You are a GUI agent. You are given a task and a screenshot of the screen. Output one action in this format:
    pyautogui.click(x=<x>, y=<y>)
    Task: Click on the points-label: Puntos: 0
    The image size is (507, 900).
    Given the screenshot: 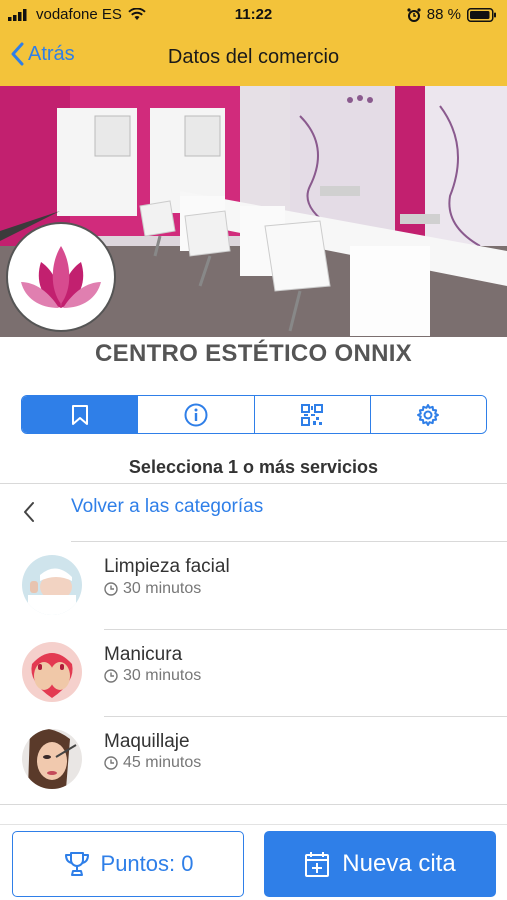 What is the action you would take?
    pyautogui.click(x=147, y=863)
    